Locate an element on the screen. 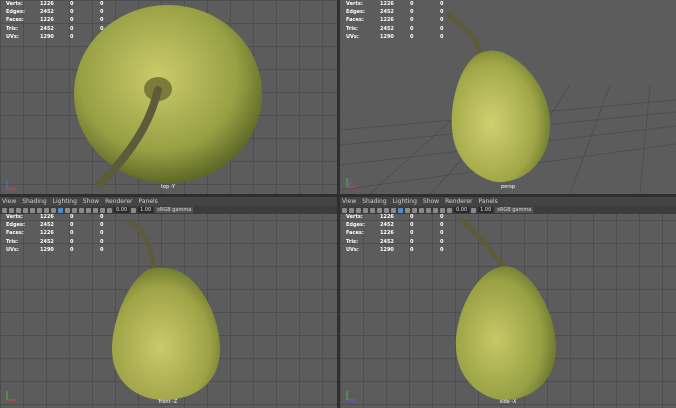 The image size is (676, 408). camera-label: front -Z is located at coordinates (168, 402).